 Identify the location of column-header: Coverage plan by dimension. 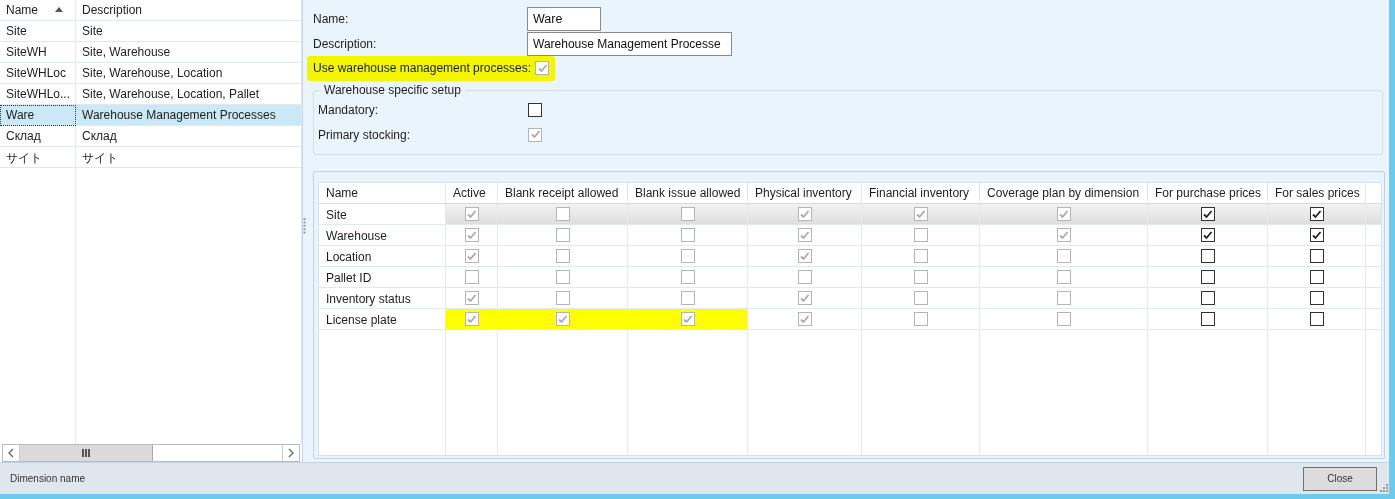
(1064, 193).